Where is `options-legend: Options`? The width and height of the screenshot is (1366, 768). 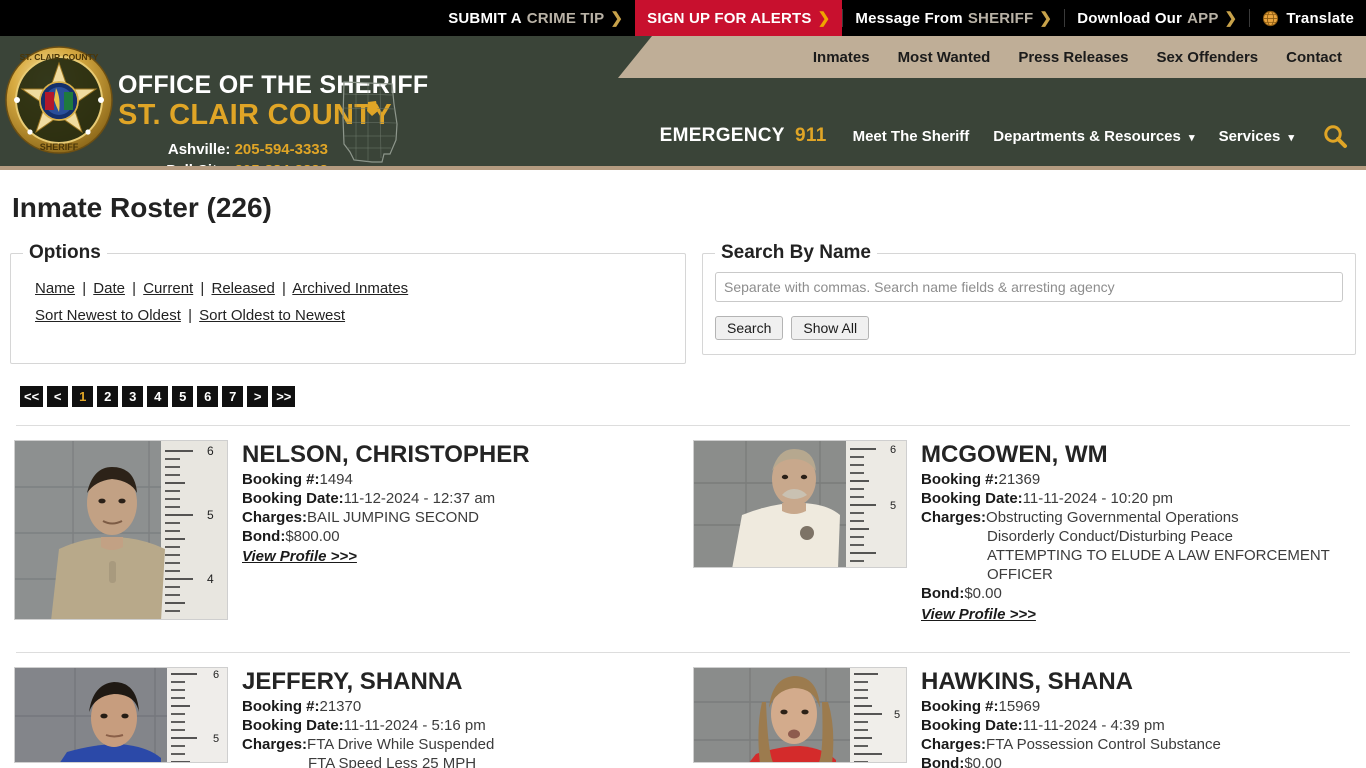
options-legend: Options is located at coordinates (65, 252).